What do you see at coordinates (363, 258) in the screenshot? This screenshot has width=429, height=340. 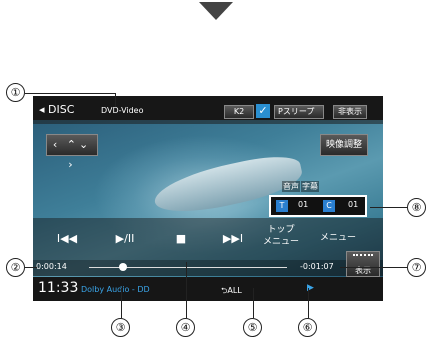 I see `display-icon` at bounding box center [363, 258].